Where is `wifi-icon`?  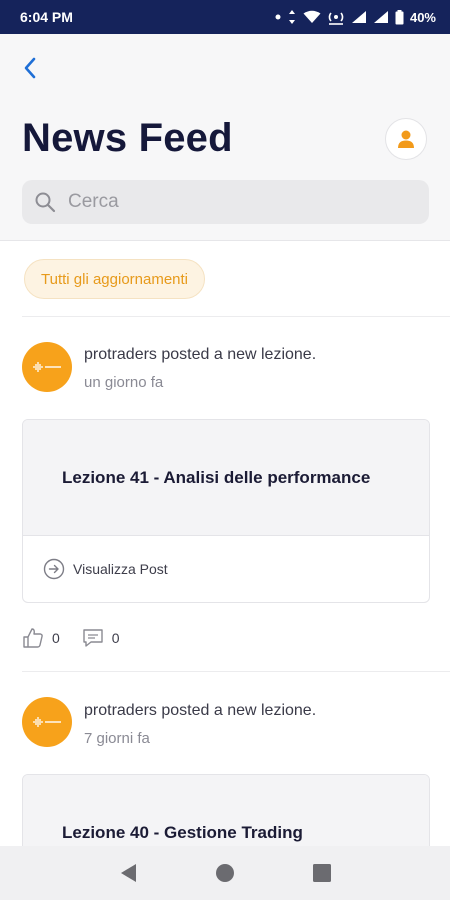 wifi-icon is located at coordinates (312, 17).